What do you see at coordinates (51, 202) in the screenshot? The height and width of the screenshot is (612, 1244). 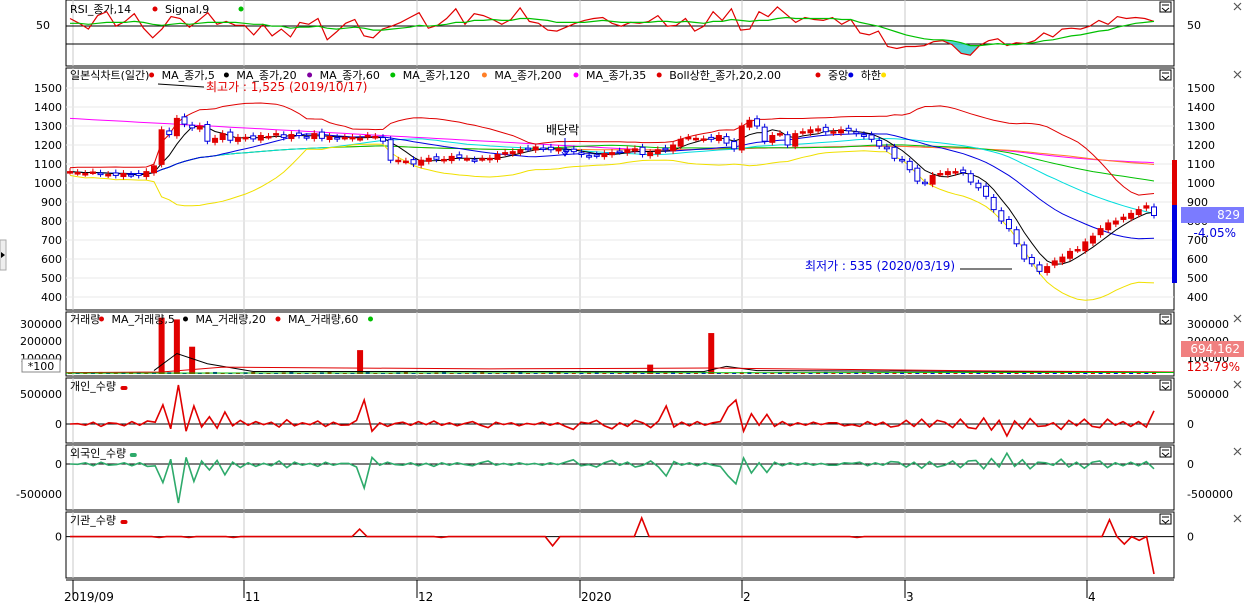 I see `price-y-tick-left: 900` at bounding box center [51, 202].